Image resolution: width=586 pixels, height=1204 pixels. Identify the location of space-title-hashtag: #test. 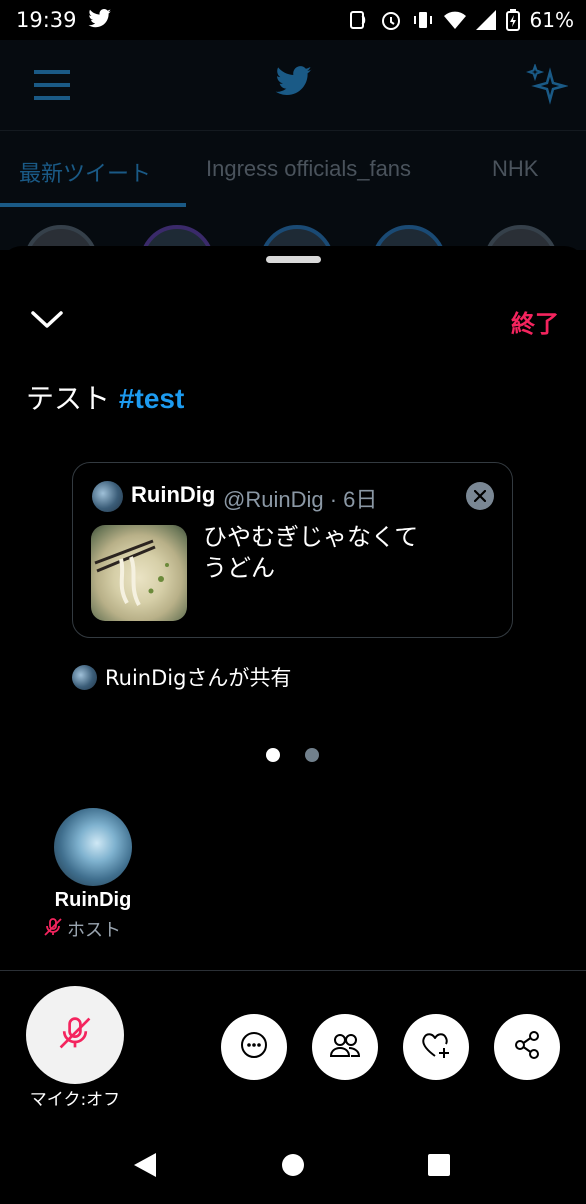
(151, 398).